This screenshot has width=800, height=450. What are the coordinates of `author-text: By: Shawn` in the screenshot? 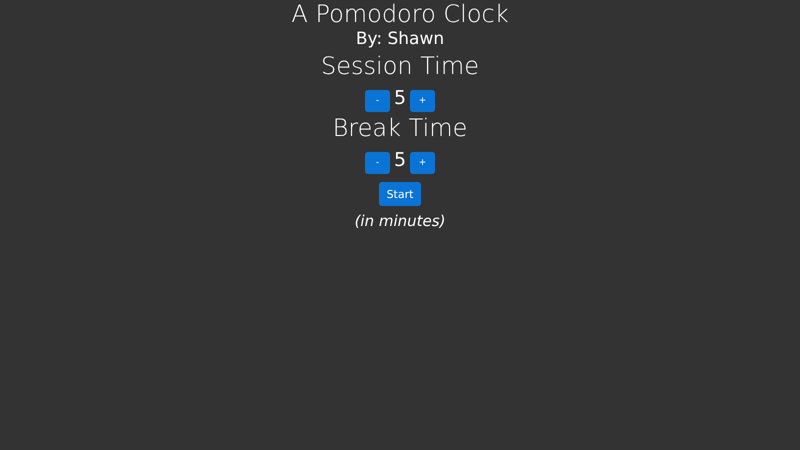 It's located at (400, 39).